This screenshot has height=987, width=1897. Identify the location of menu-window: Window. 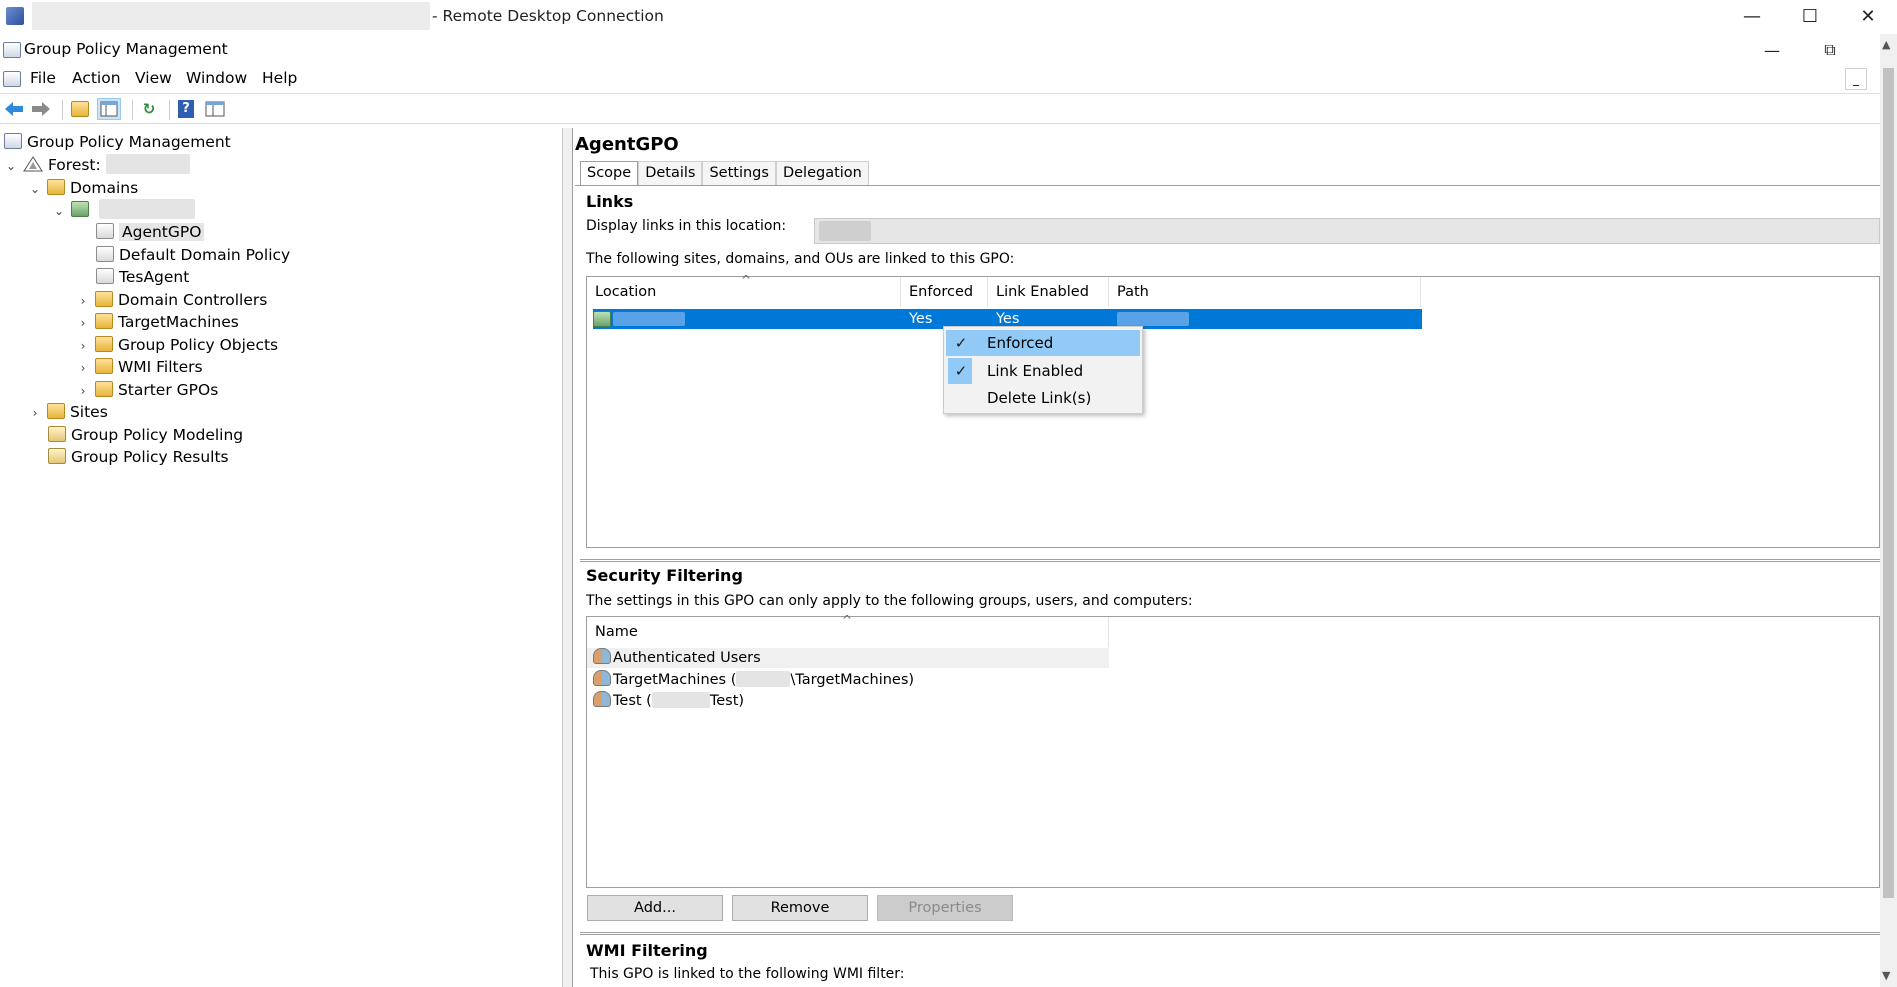
(216, 78).